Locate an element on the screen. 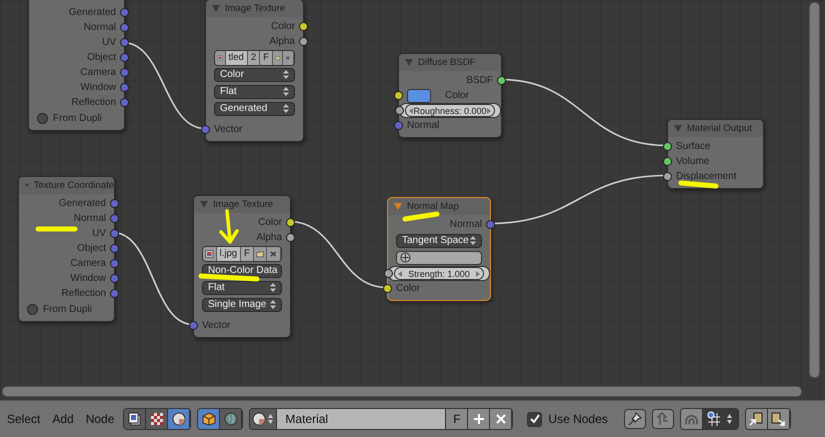 This screenshot has height=437, width=825. dropdown: Tangent Space is located at coordinates (439, 241).